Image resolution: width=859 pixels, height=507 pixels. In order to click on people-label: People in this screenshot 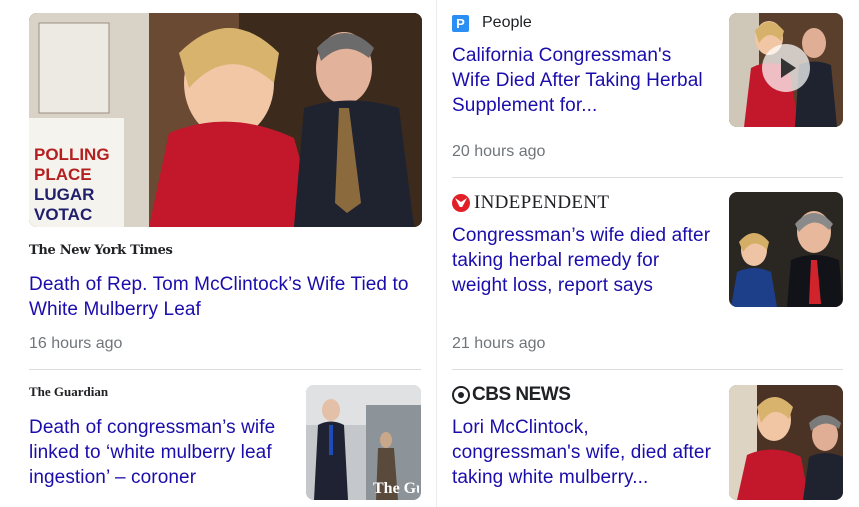, I will do `click(507, 22)`.